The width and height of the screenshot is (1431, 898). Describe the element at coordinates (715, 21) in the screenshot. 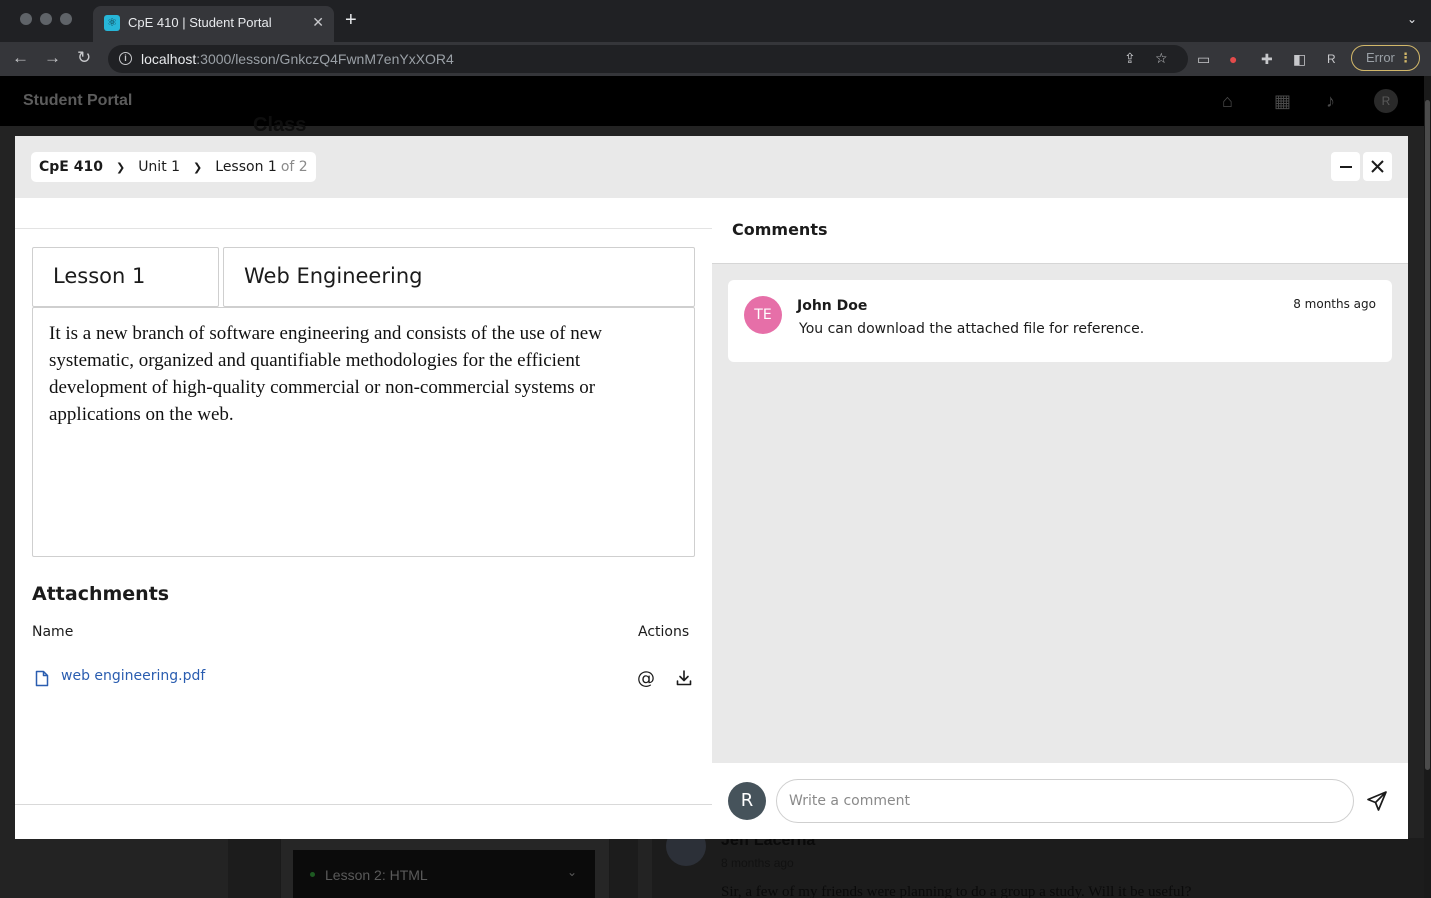

I see `browser-tab-strip: ⚛ CpE 410 | Student Portal ✕ + ⌄` at that location.